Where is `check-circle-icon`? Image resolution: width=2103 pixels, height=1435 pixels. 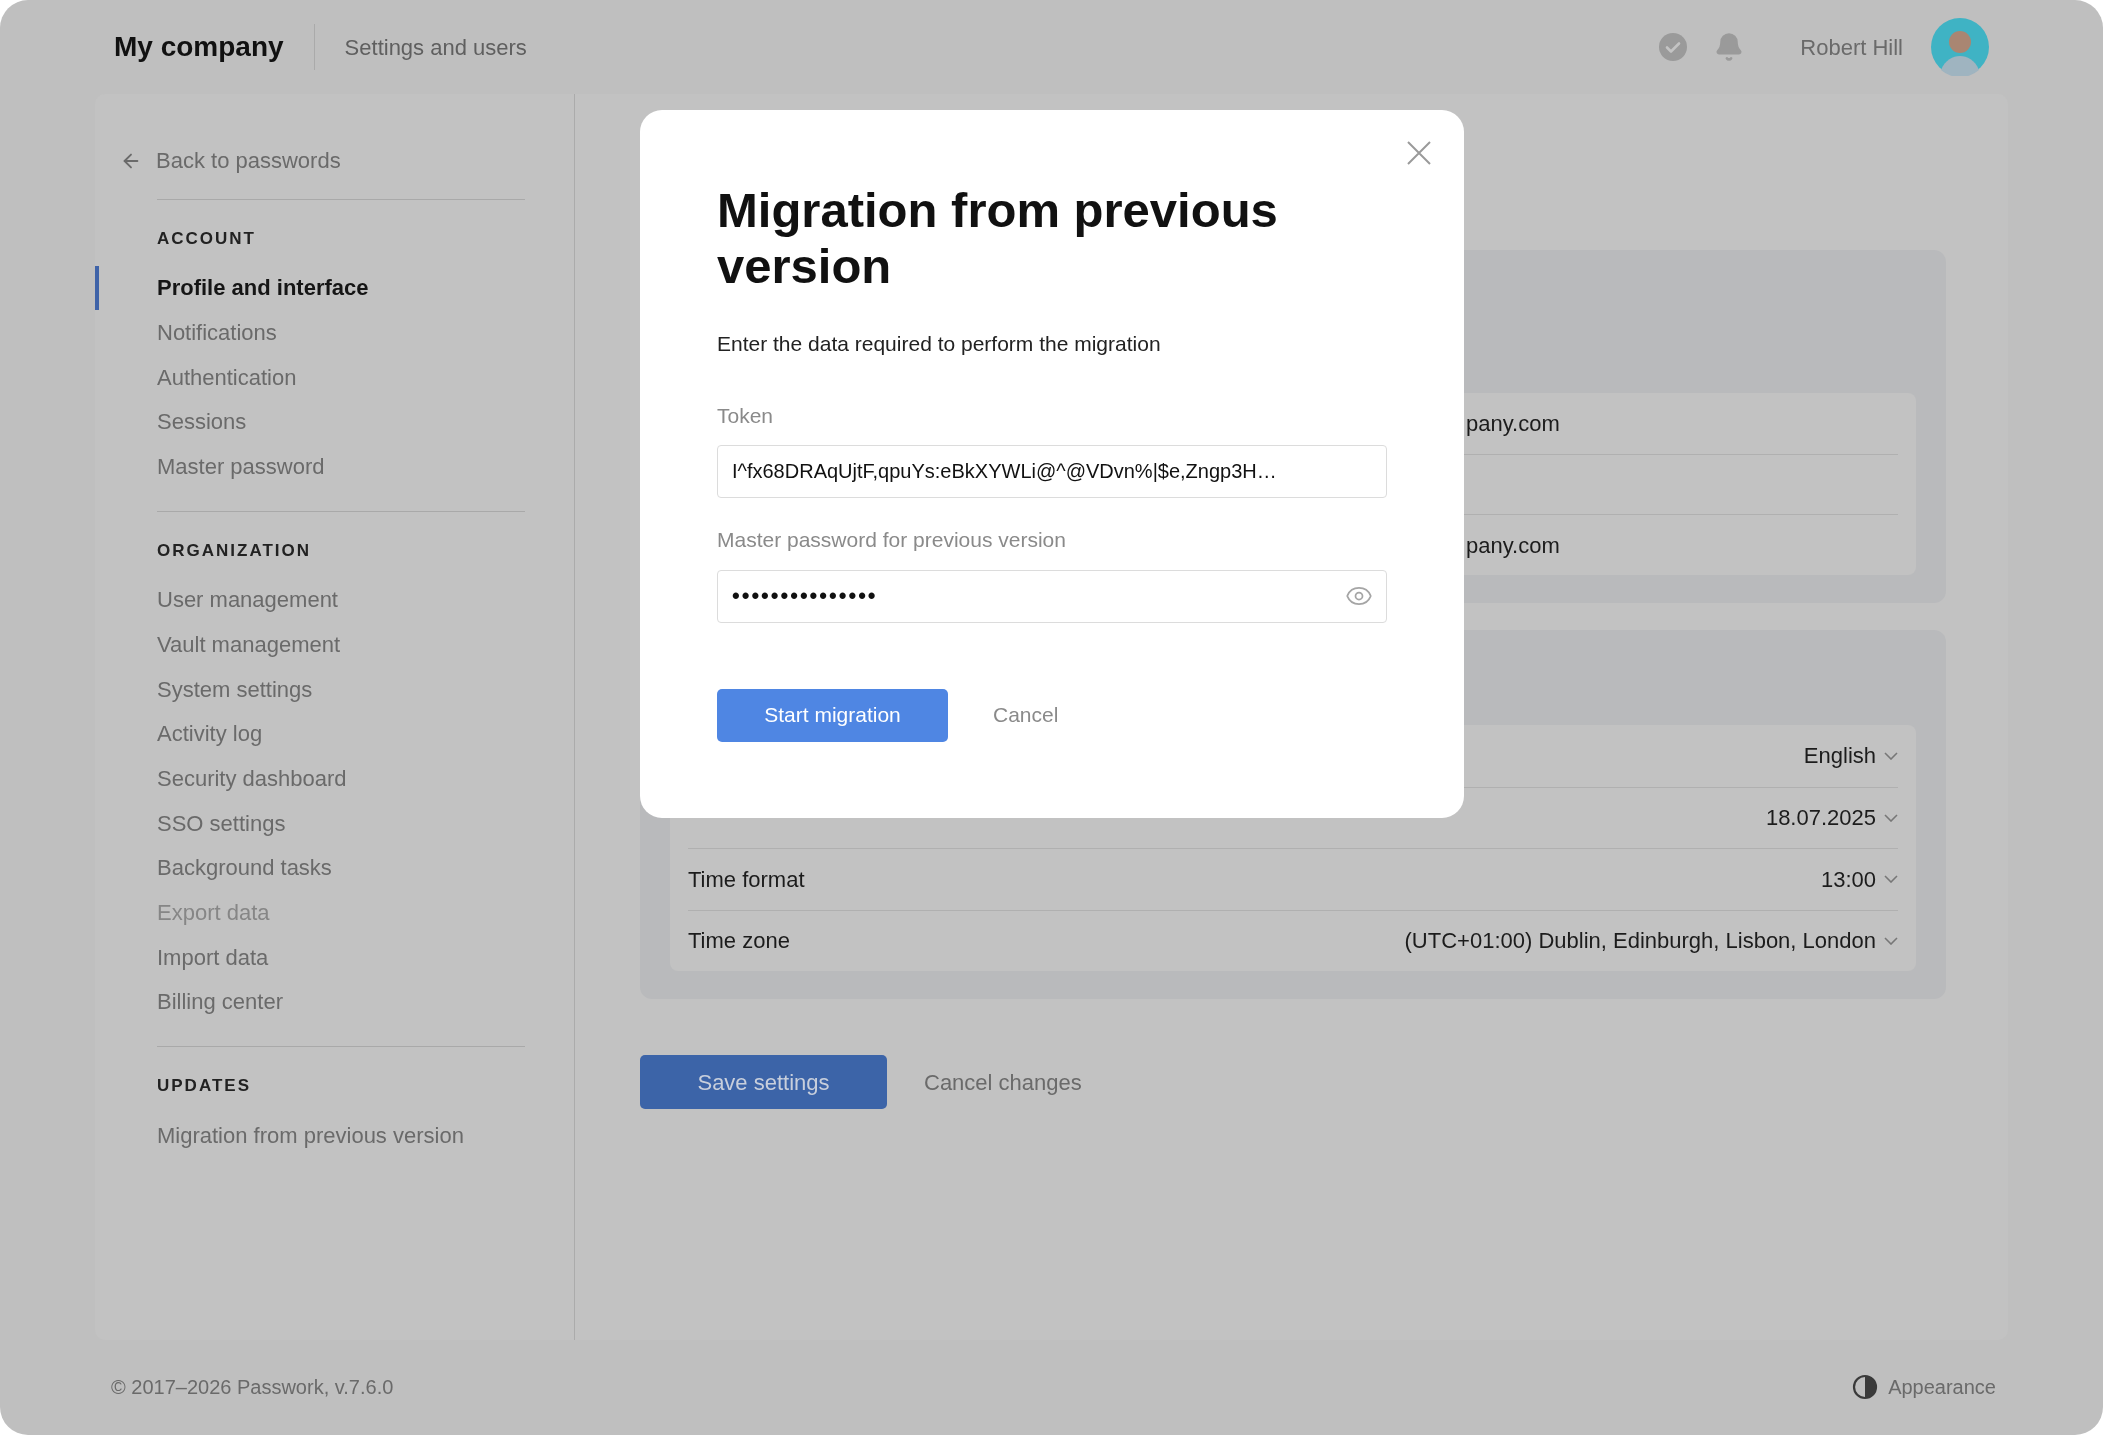 check-circle-icon is located at coordinates (1673, 47).